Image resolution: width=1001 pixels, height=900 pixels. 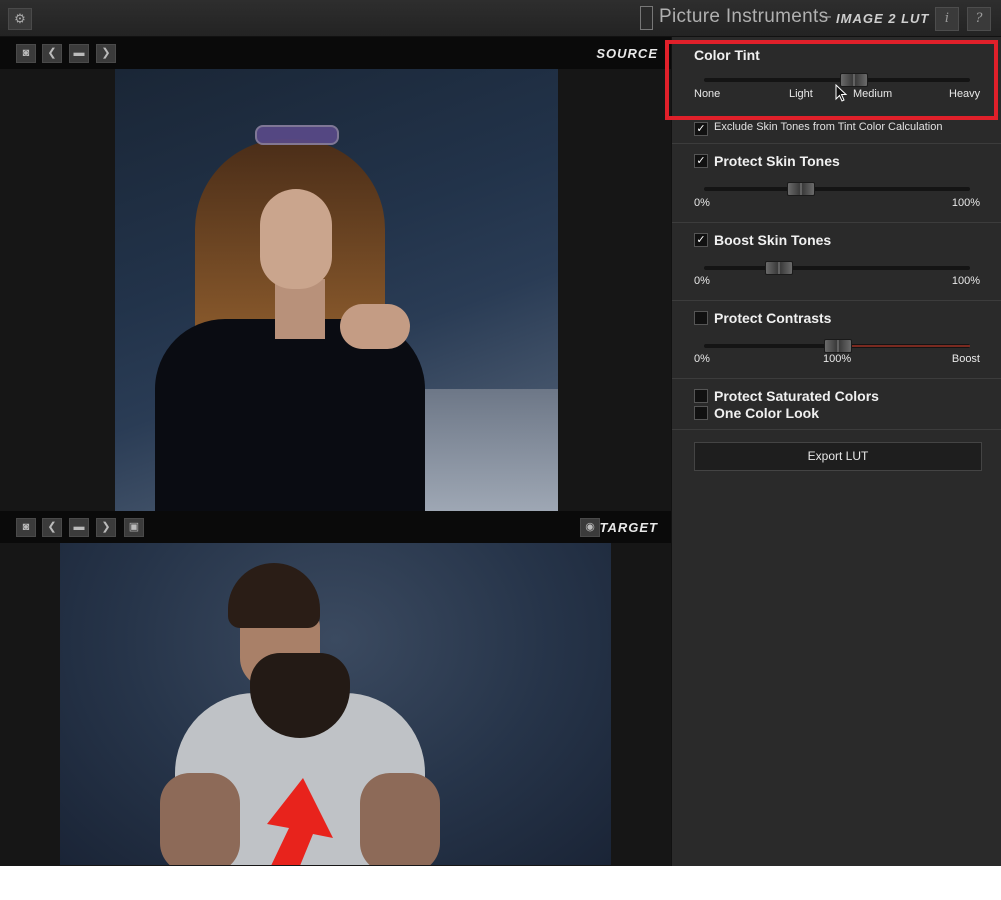 I want to click on protect-skin-section: ✓ Protect Skin Tones 0% 100%, so click(x=836, y=183).